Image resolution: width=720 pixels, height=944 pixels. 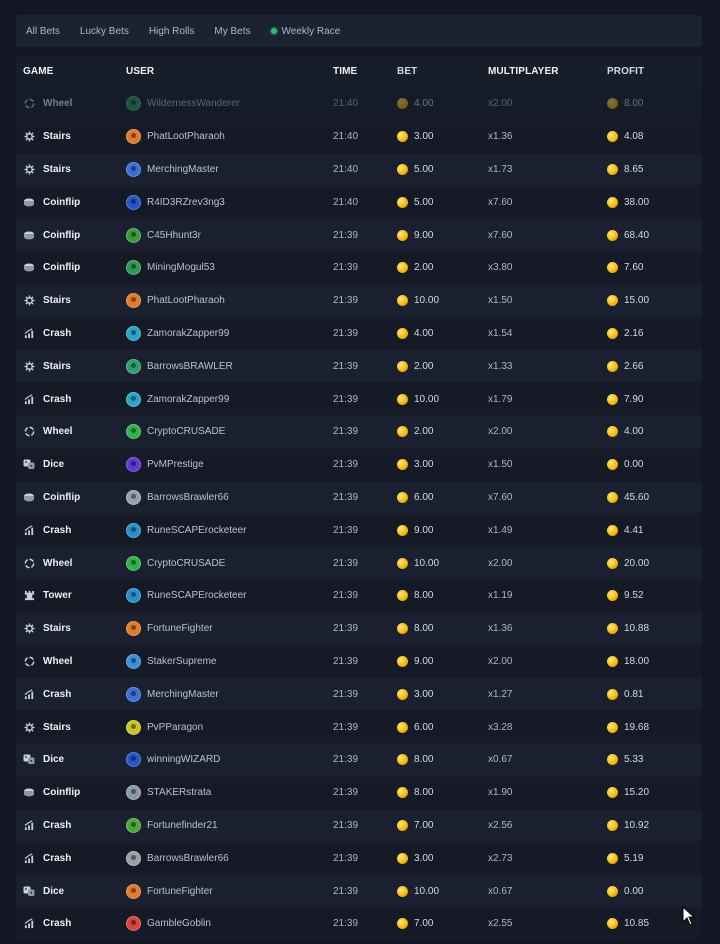 I want to click on tab-my-bets: My Bets, so click(x=232, y=31).